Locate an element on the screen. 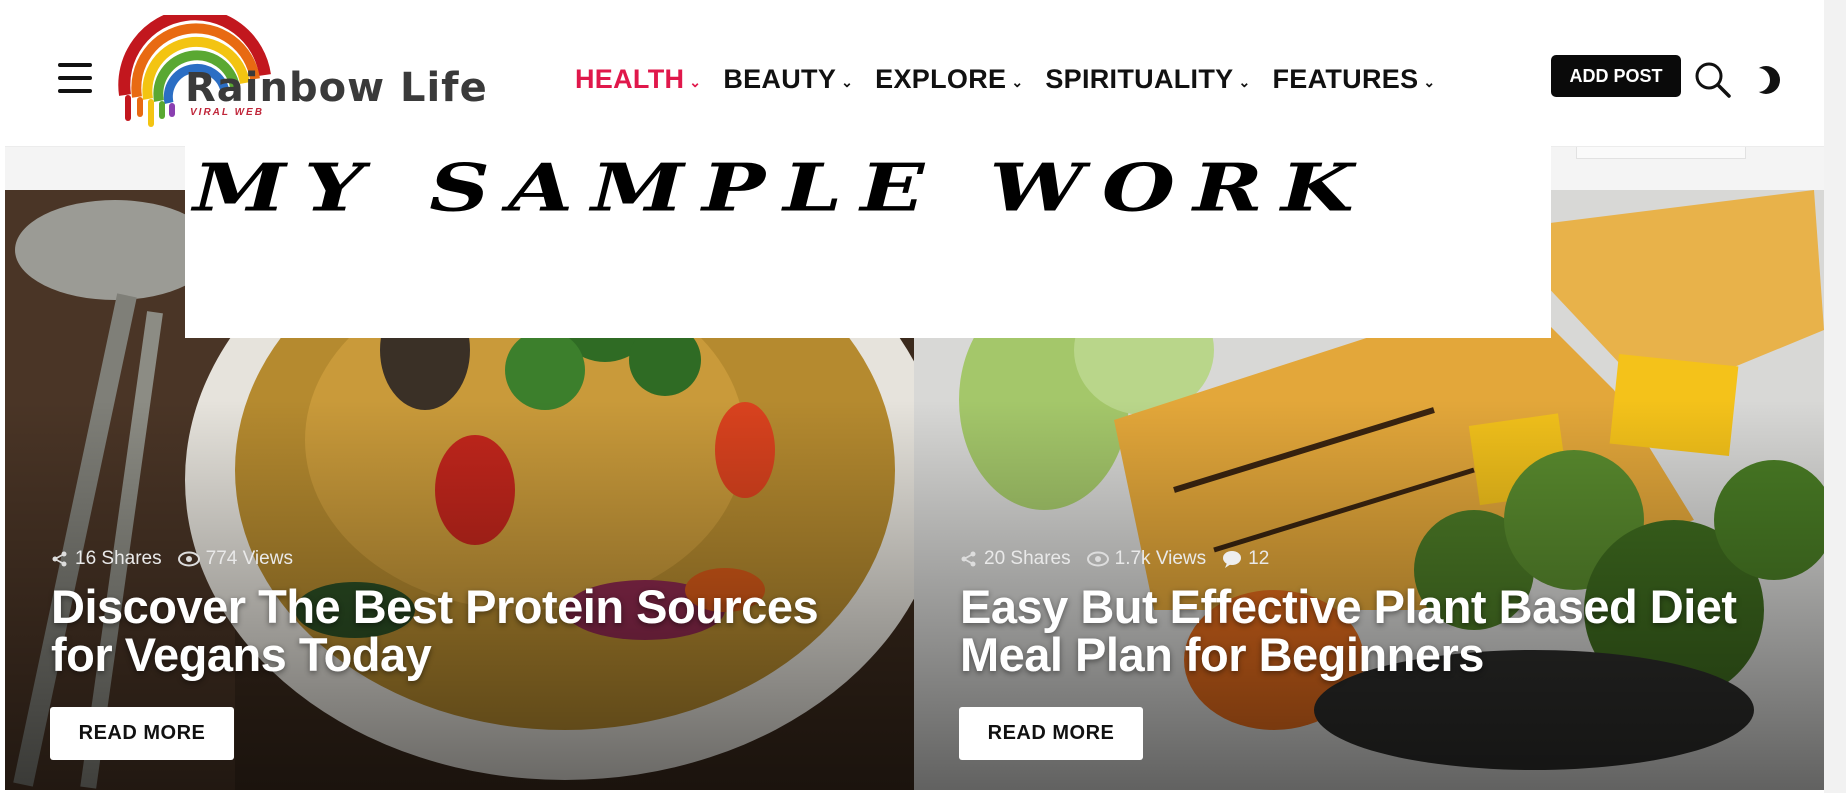 This screenshot has width=1846, height=793. nav-item-spirituality: SPIRITUALITY ⌄ is located at coordinates (1147, 79).